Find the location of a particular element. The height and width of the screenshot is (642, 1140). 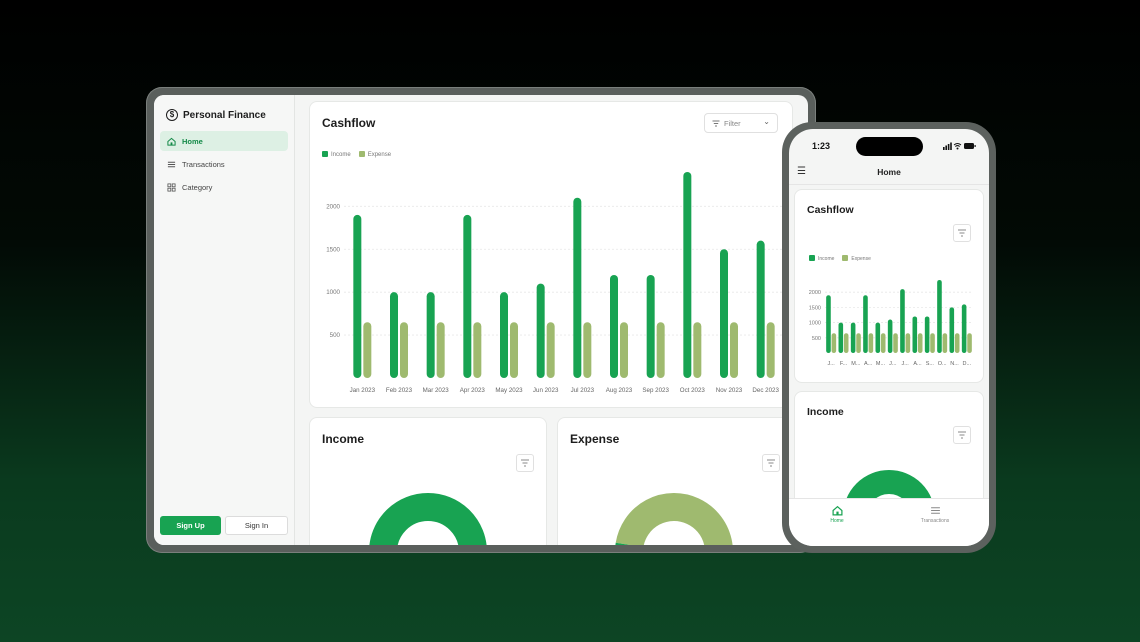

signal-wifi-battery-icon is located at coordinates (959, 146).